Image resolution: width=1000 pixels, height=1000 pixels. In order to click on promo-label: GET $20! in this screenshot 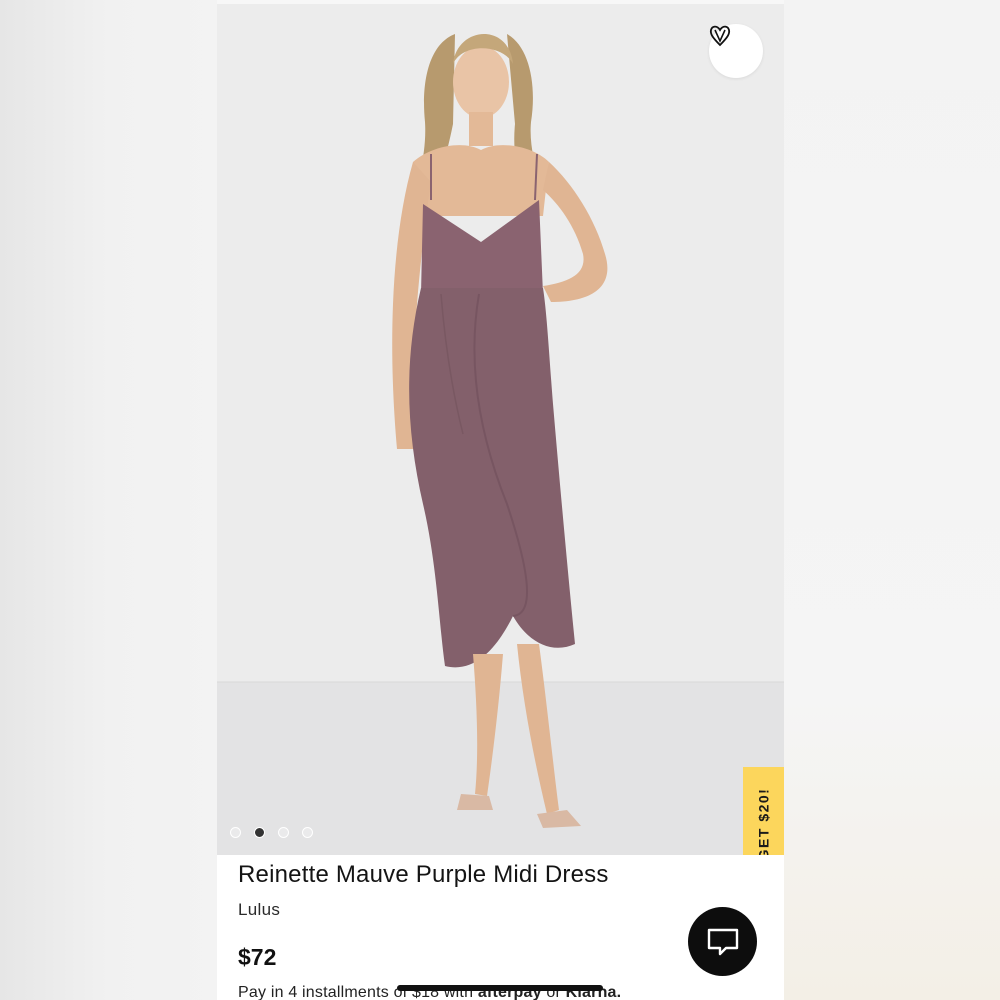, I will do `click(763, 821)`.